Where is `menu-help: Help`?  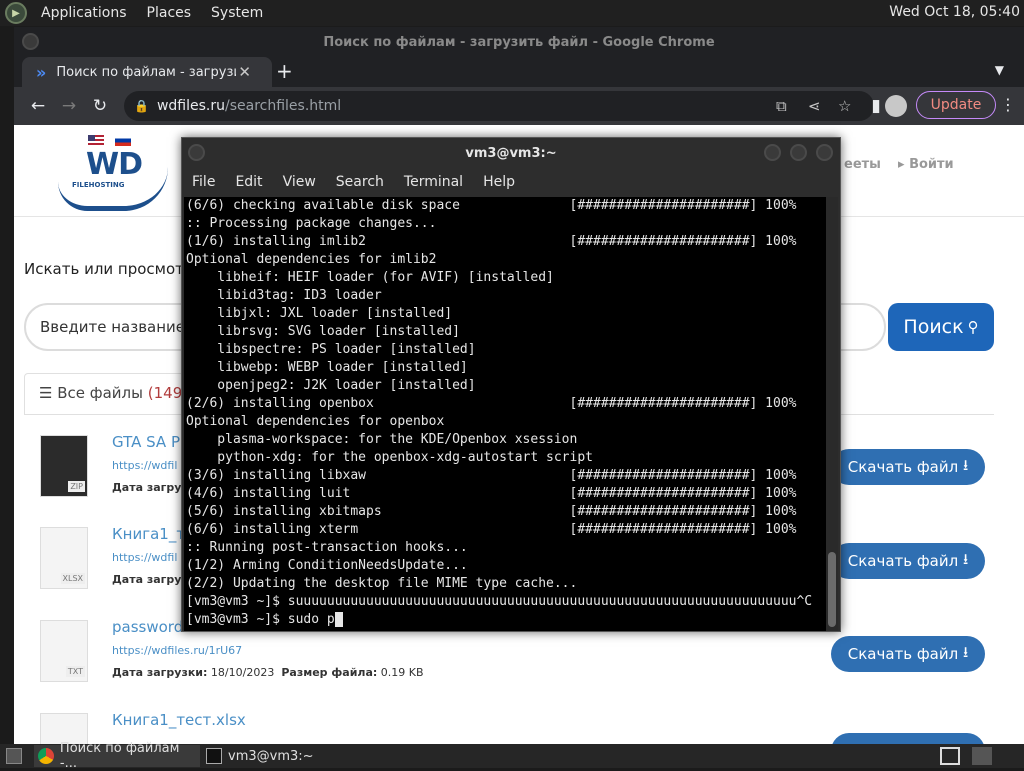 menu-help: Help is located at coordinates (499, 182).